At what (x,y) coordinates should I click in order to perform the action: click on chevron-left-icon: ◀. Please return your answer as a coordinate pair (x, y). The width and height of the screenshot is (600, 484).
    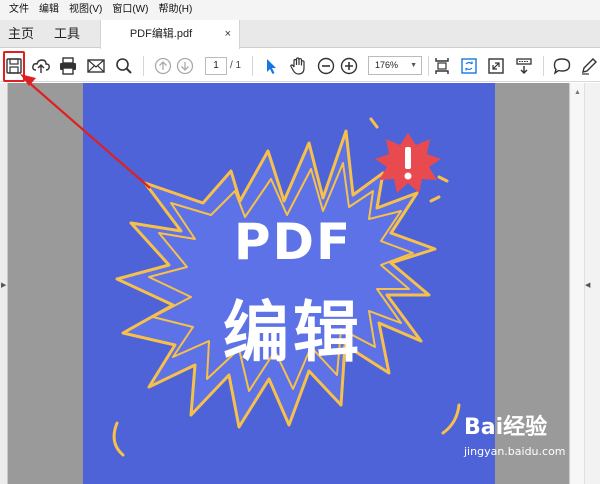
    Looking at the image, I should click on (587, 285).